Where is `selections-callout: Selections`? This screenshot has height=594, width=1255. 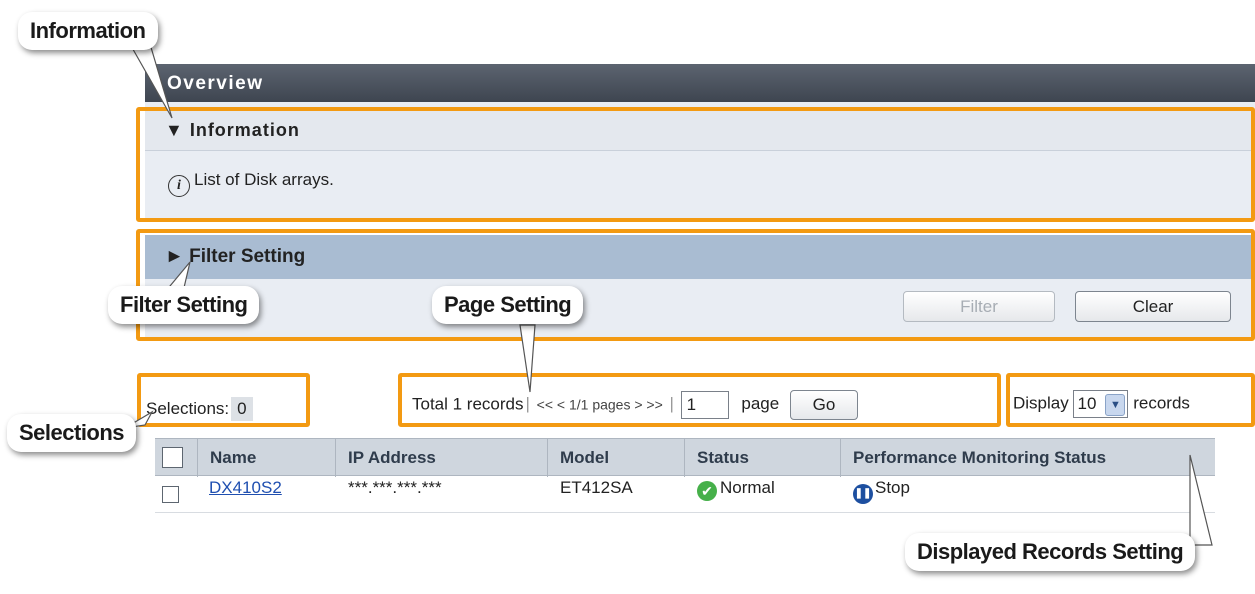 selections-callout: Selections is located at coordinates (72, 433).